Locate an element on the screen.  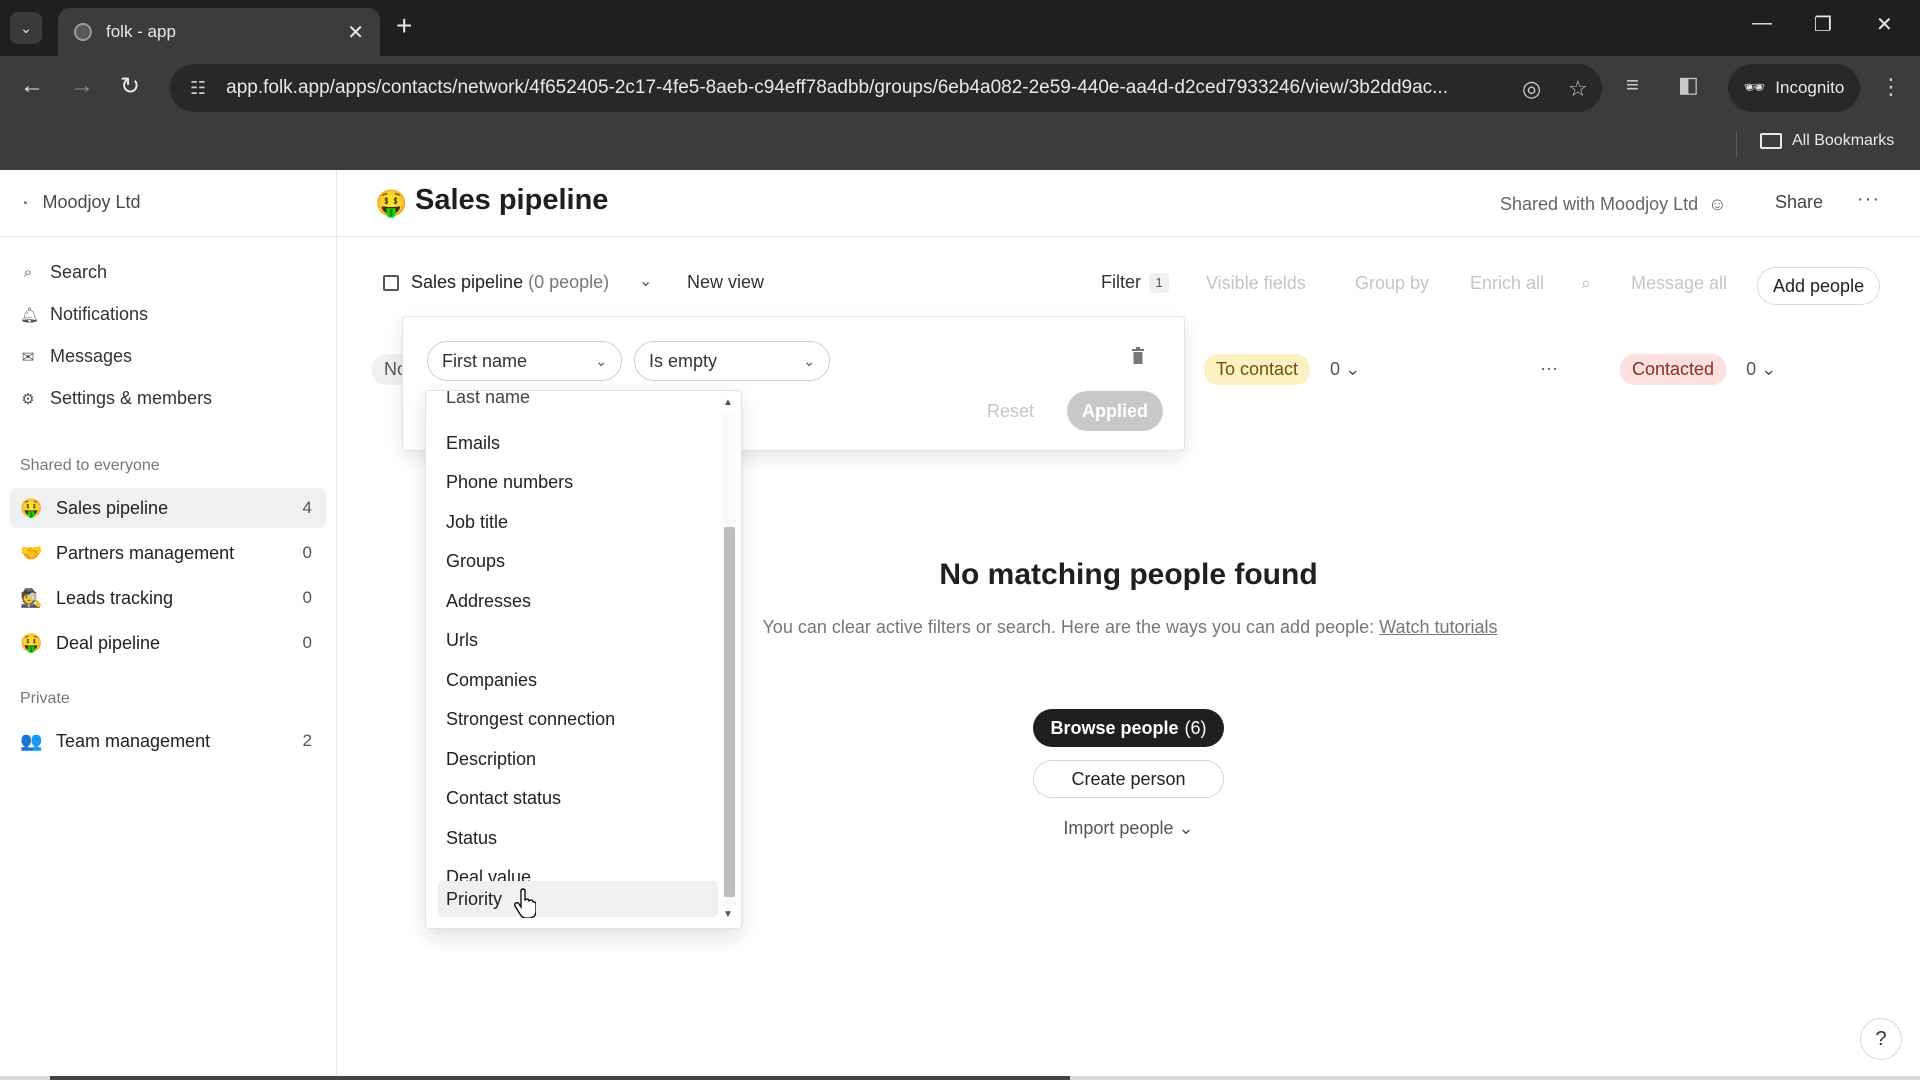
share-button: Share is located at coordinates (1799, 202).